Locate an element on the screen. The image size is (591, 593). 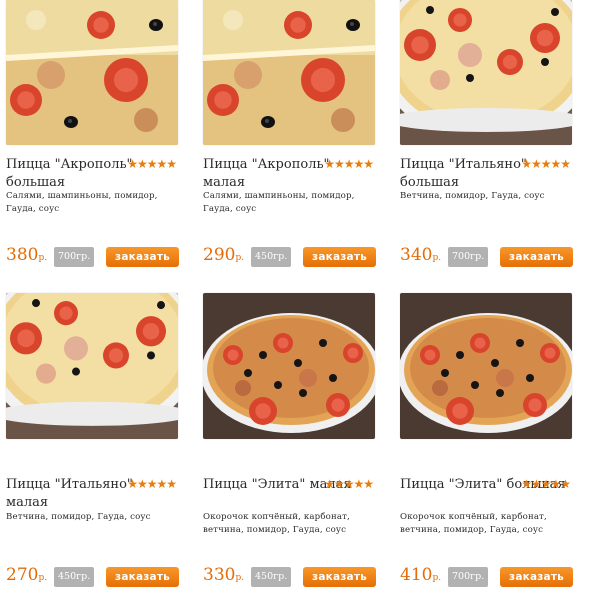
price: 340р. is located at coordinates (420, 255).